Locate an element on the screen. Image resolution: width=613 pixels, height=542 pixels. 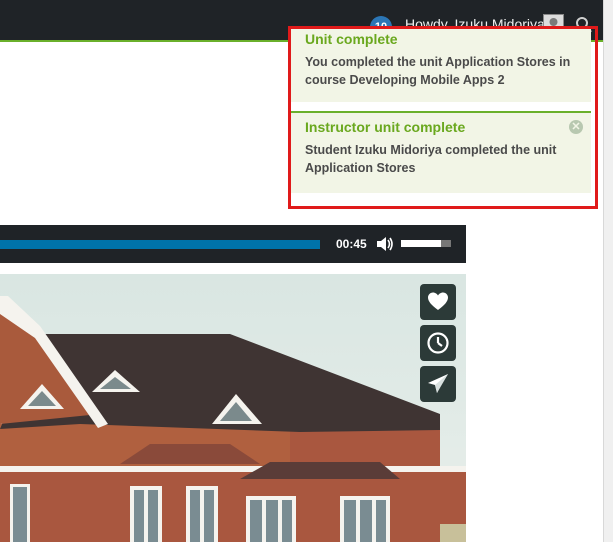
video-time-label: 00:45 is located at coordinates (351, 244).